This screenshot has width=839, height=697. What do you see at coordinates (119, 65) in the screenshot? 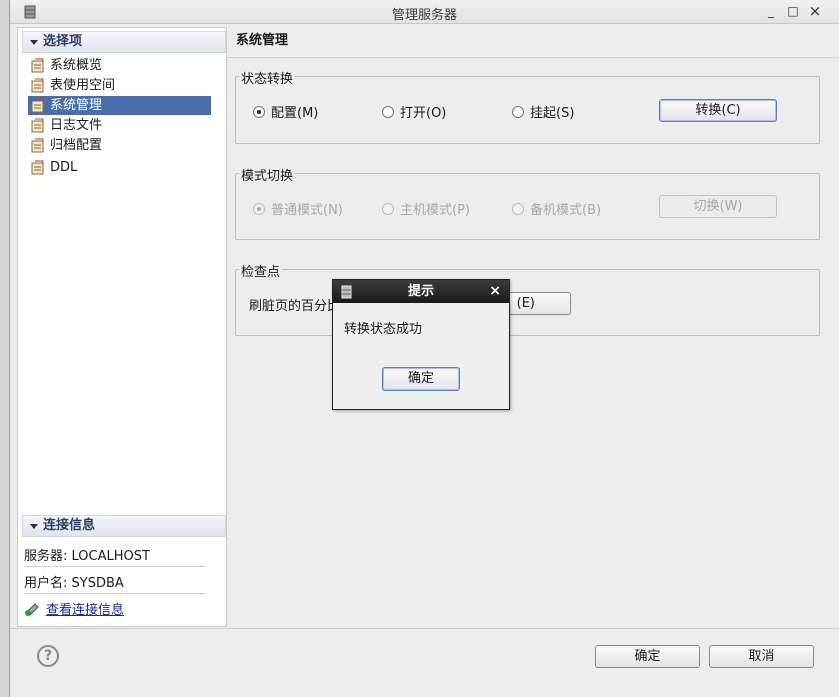
I see `nav-item-overview: 系统概览` at bounding box center [119, 65].